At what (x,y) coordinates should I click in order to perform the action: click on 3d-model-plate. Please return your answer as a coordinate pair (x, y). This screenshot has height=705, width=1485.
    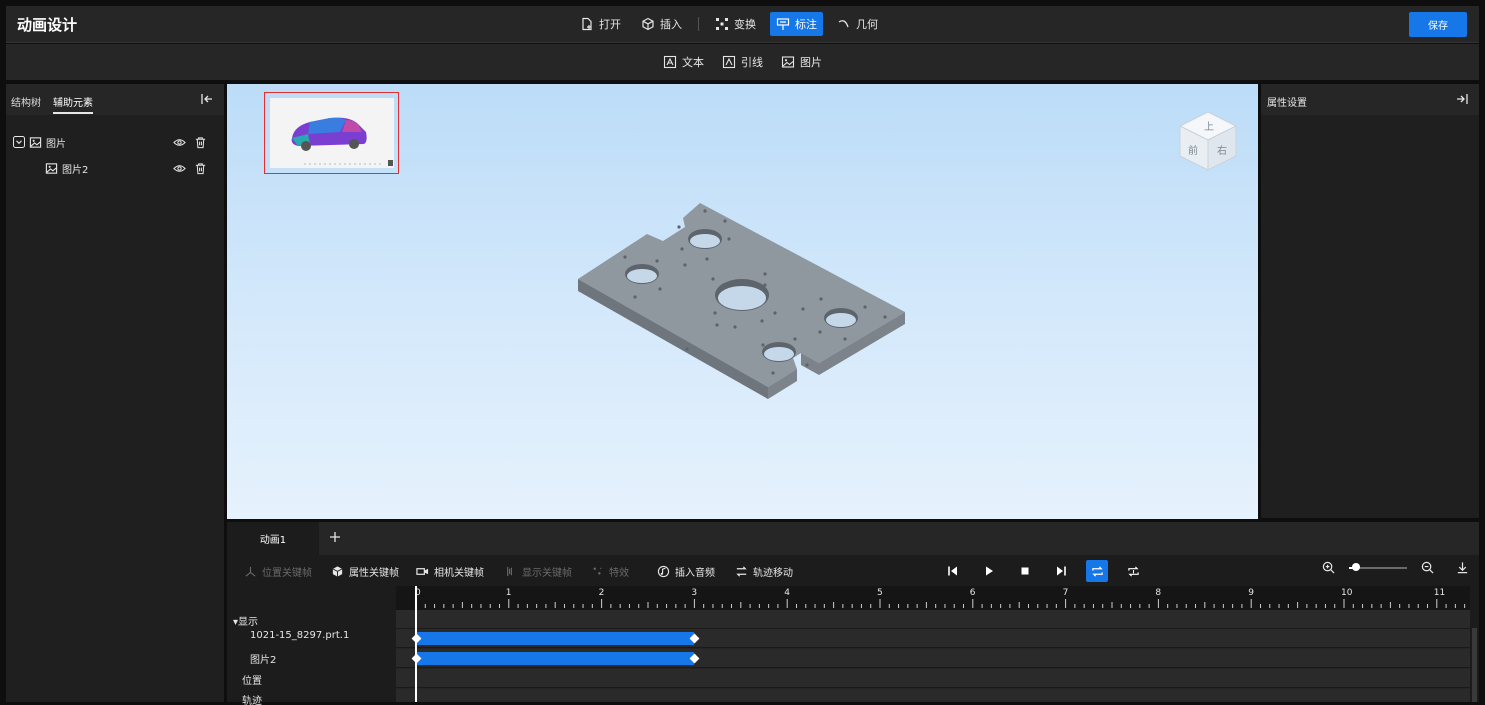
    Looking at the image, I should click on (742, 301).